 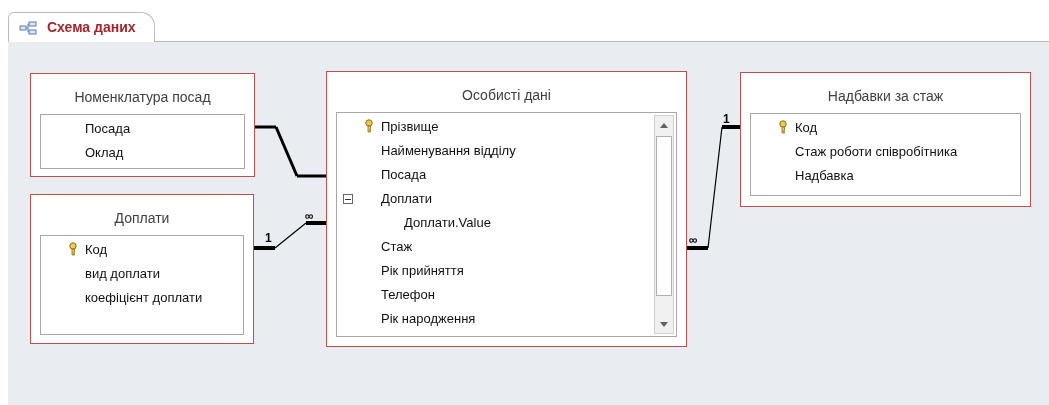 What do you see at coordinates (28, 27) in the screenshot?
I see `relationships-icon` at bounding box center [28, 27].